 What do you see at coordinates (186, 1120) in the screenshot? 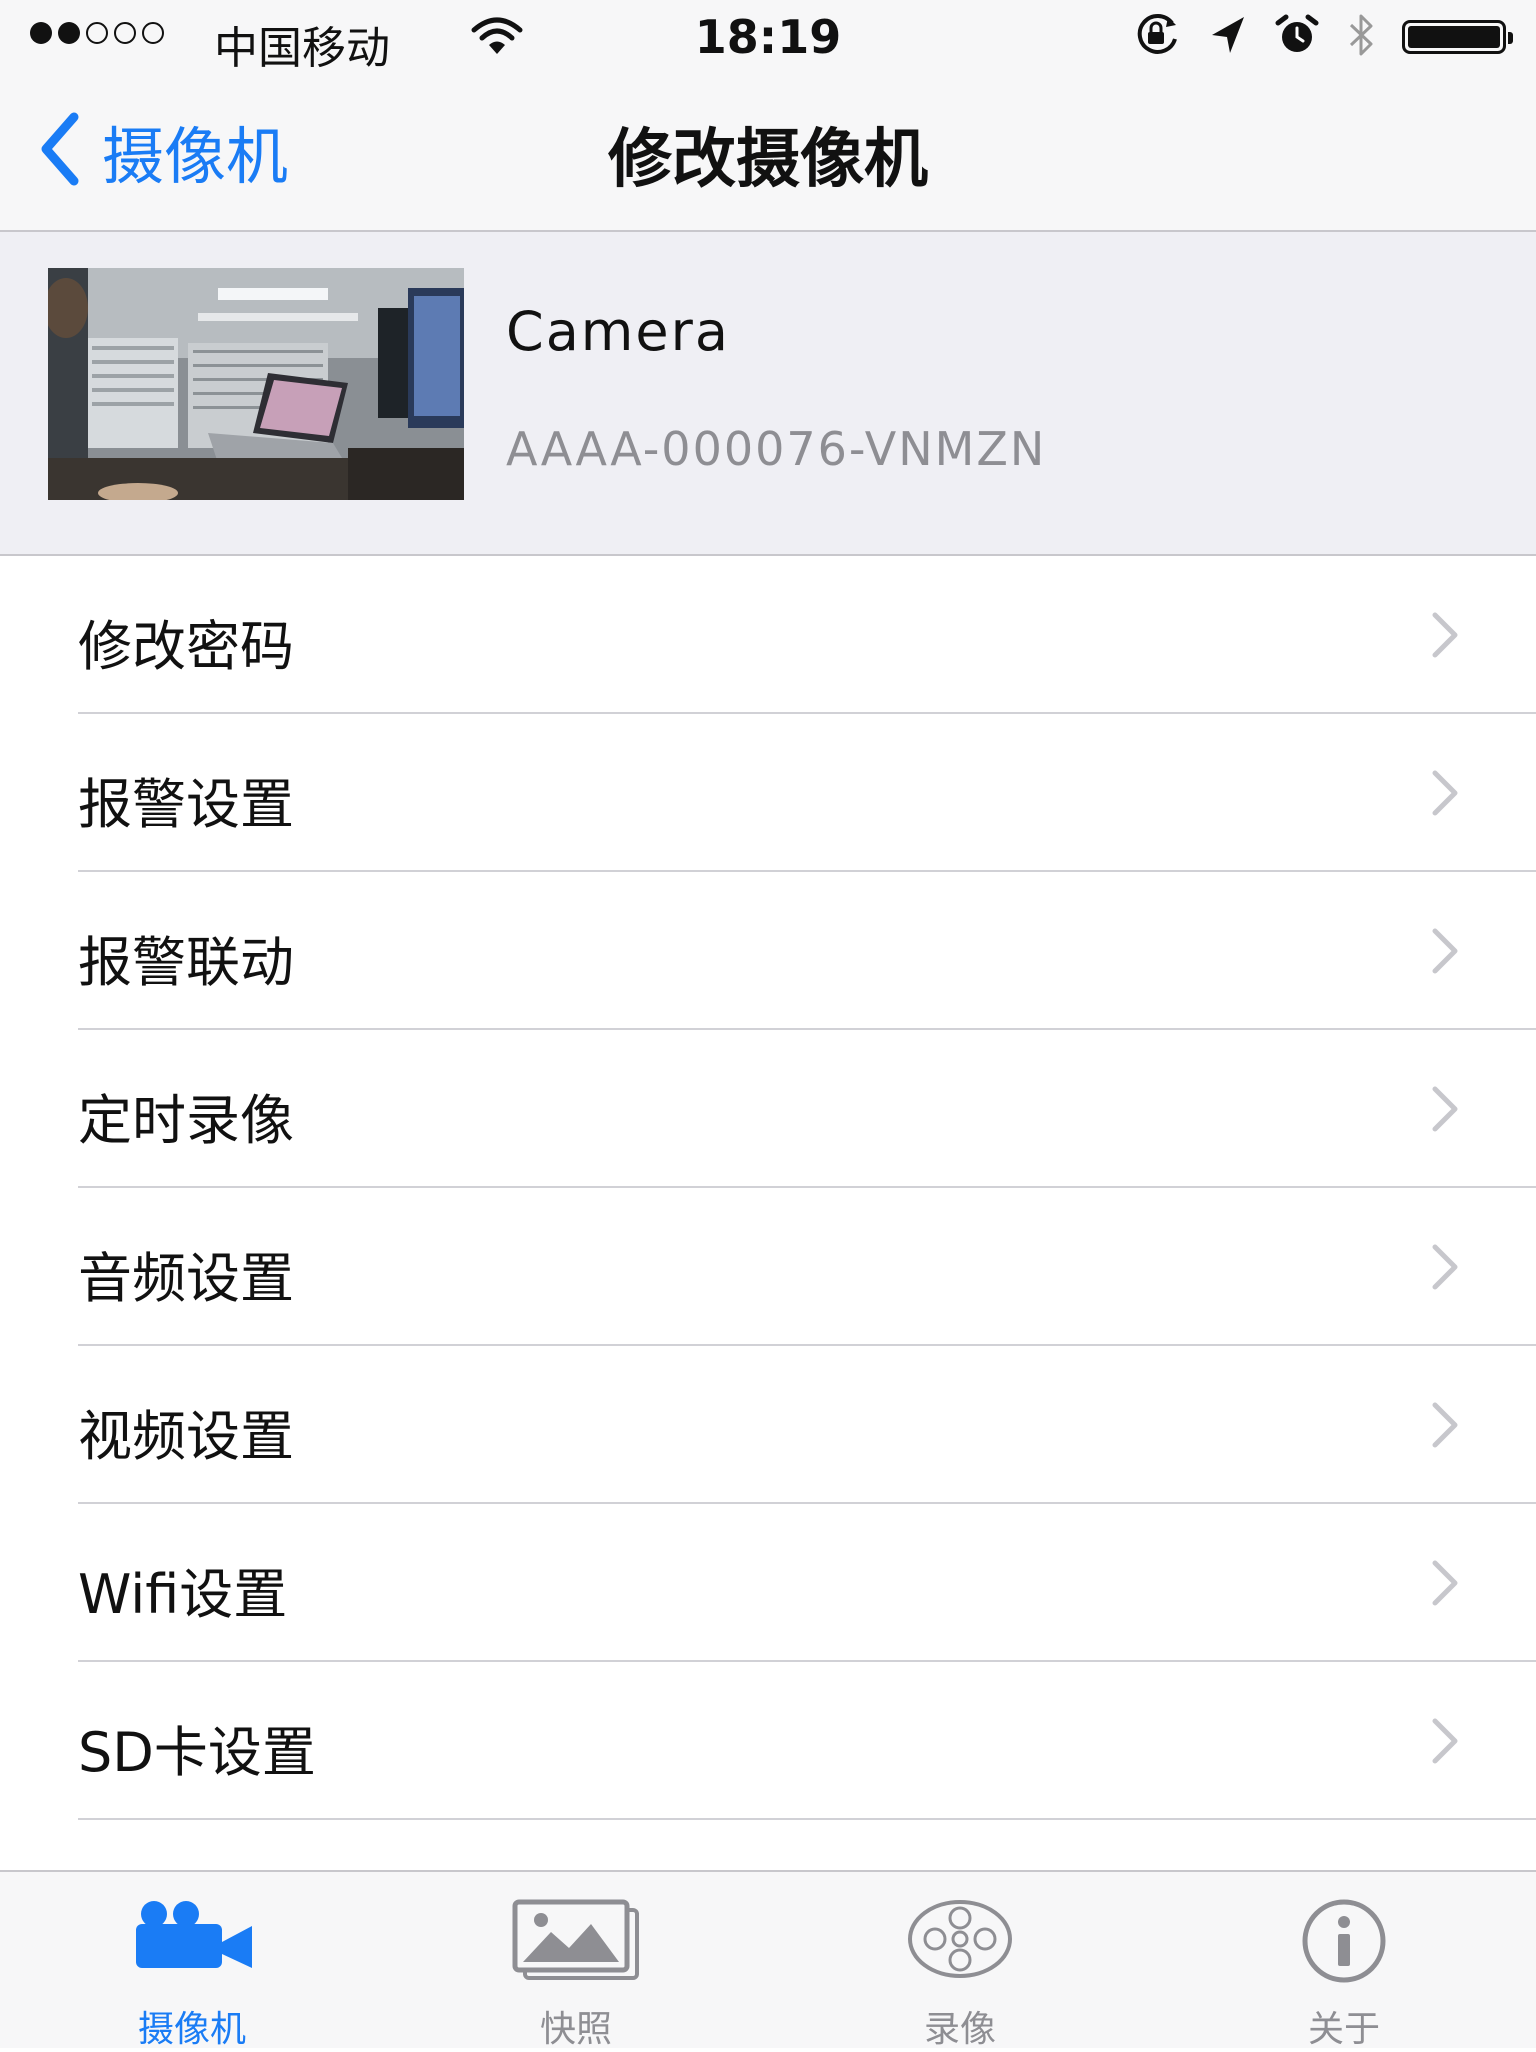
I see `menu-item-label: 定时录像` at bounding box center [186, 1120].